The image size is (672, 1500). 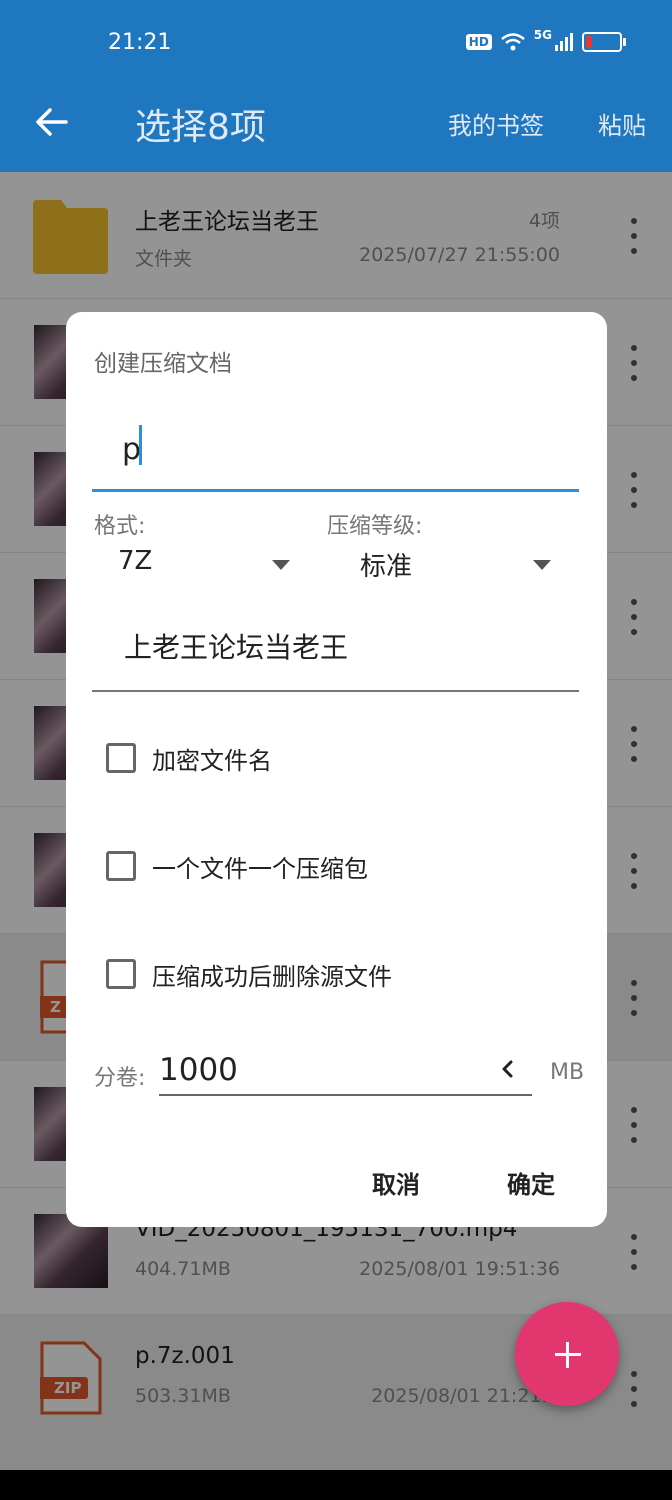 I want to click on encrypt-filenames-option: 加密文件名, so click(x=189, y=758).